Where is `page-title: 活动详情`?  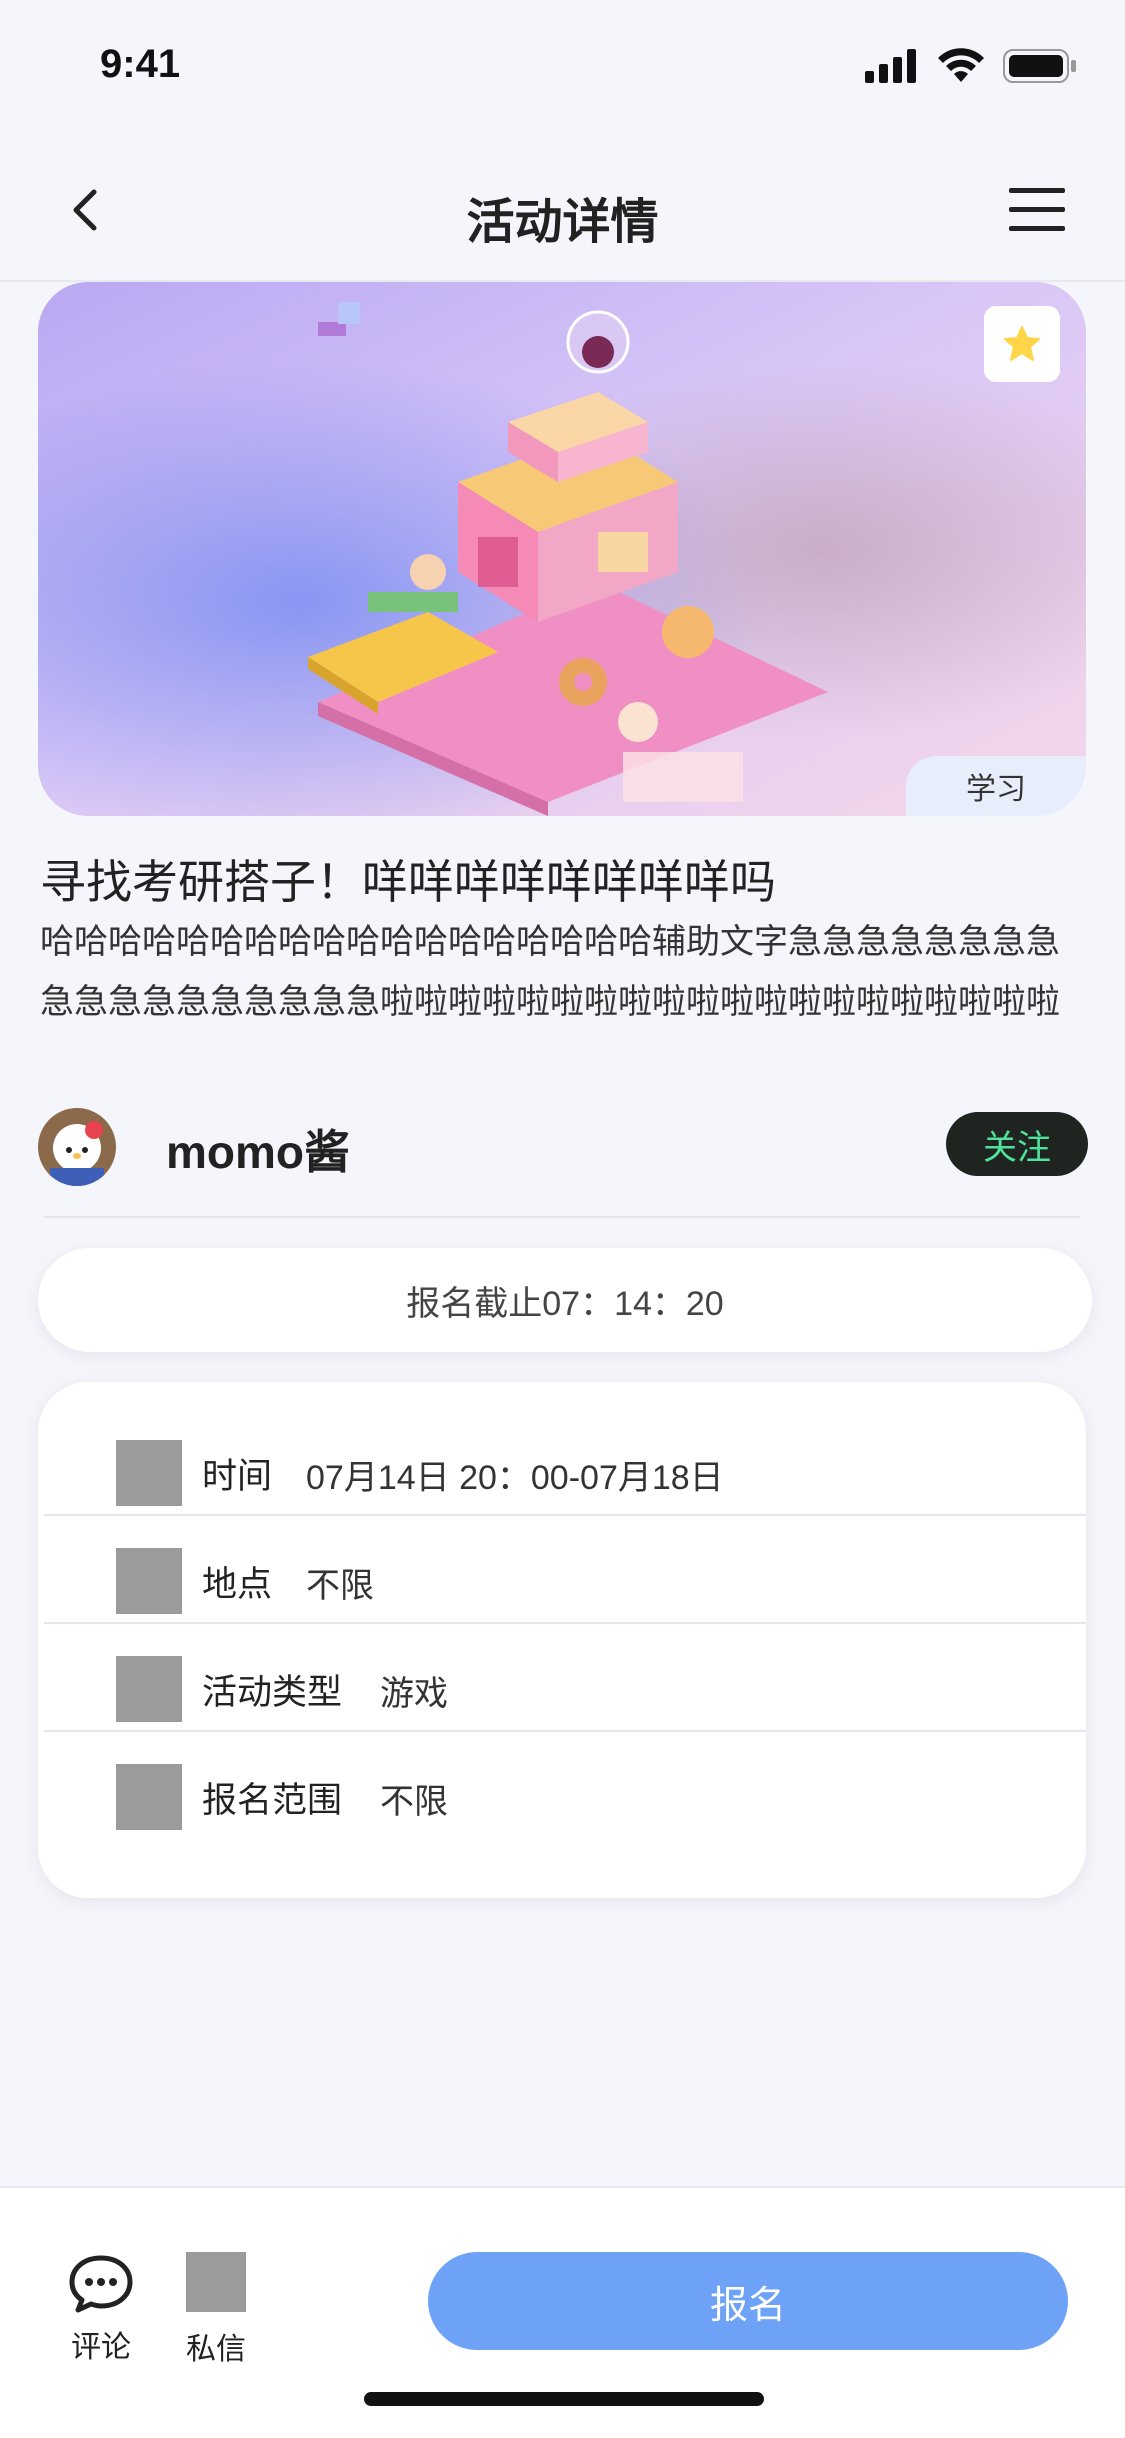
page-title: 活动详情 is located at coordinates (562, 222).